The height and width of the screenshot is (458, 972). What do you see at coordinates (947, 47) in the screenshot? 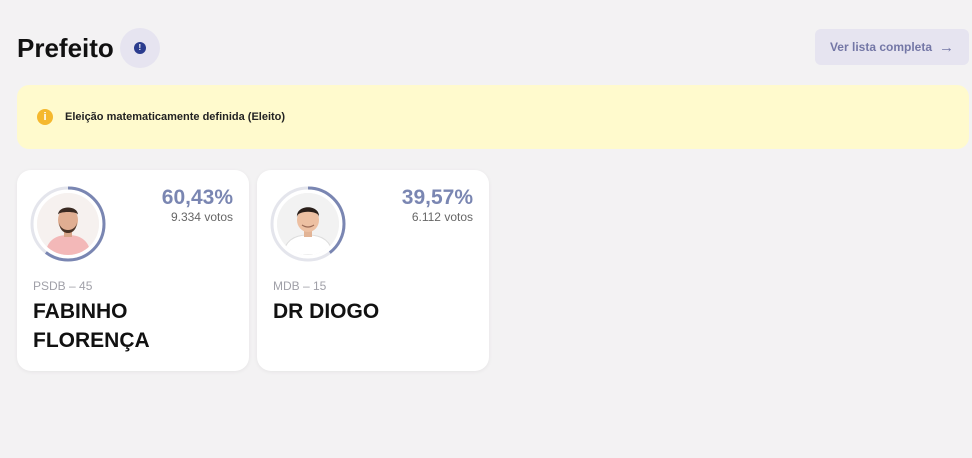
I see `arrow-right-icon: →` at bounding box center [947, 47].